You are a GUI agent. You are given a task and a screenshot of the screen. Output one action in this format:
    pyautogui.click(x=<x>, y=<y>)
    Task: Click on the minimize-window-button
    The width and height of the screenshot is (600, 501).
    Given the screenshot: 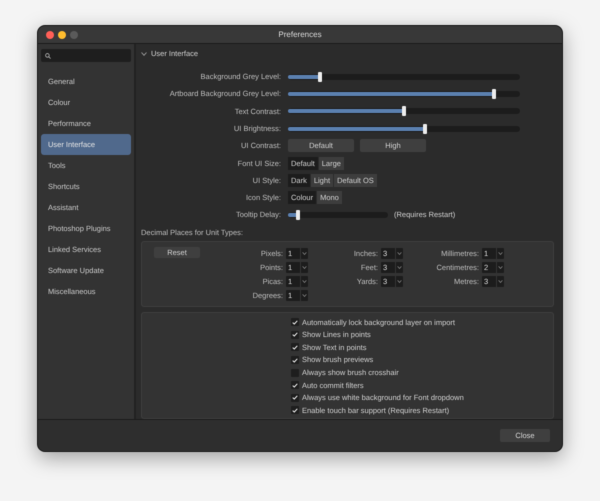 What is the action you would take?
    pyautogui.click(x=62, y=34)
    